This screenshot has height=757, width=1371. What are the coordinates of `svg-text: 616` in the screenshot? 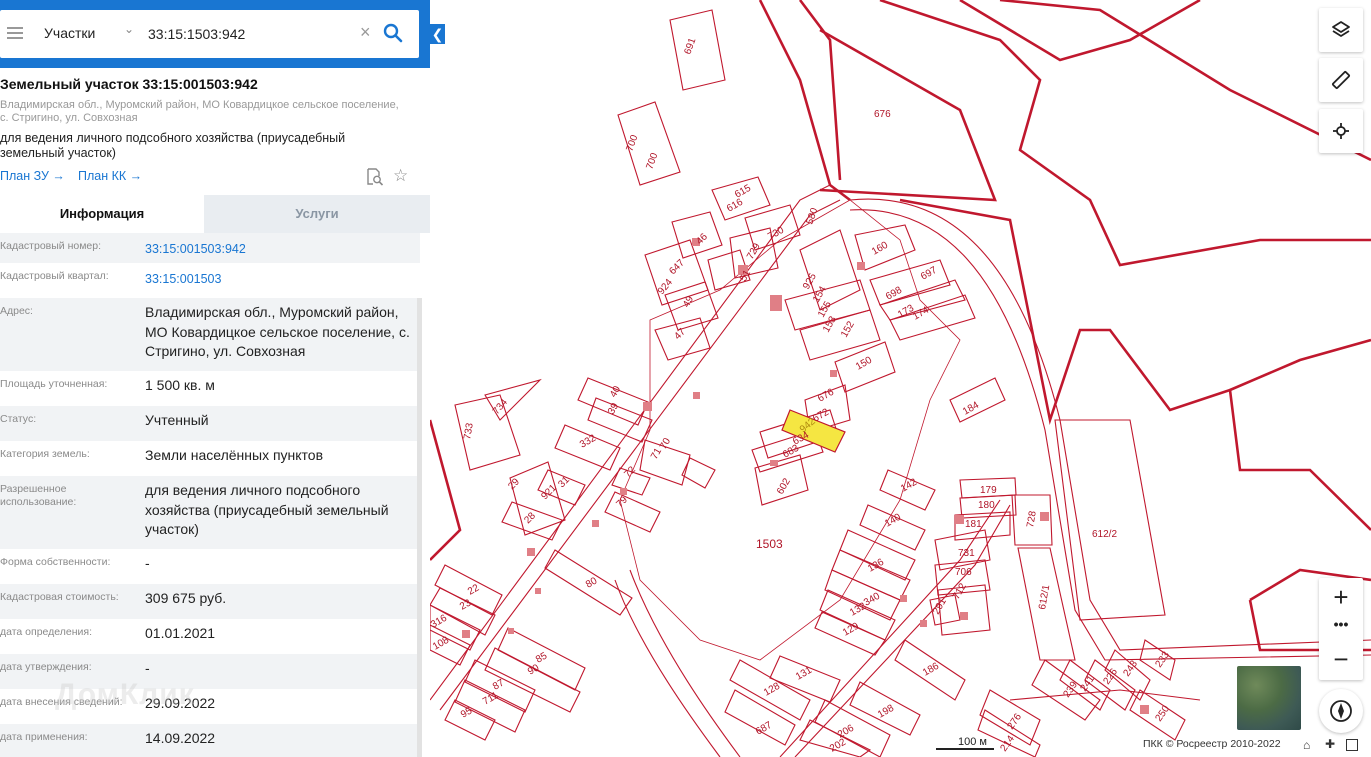 It's located at (735, 206).